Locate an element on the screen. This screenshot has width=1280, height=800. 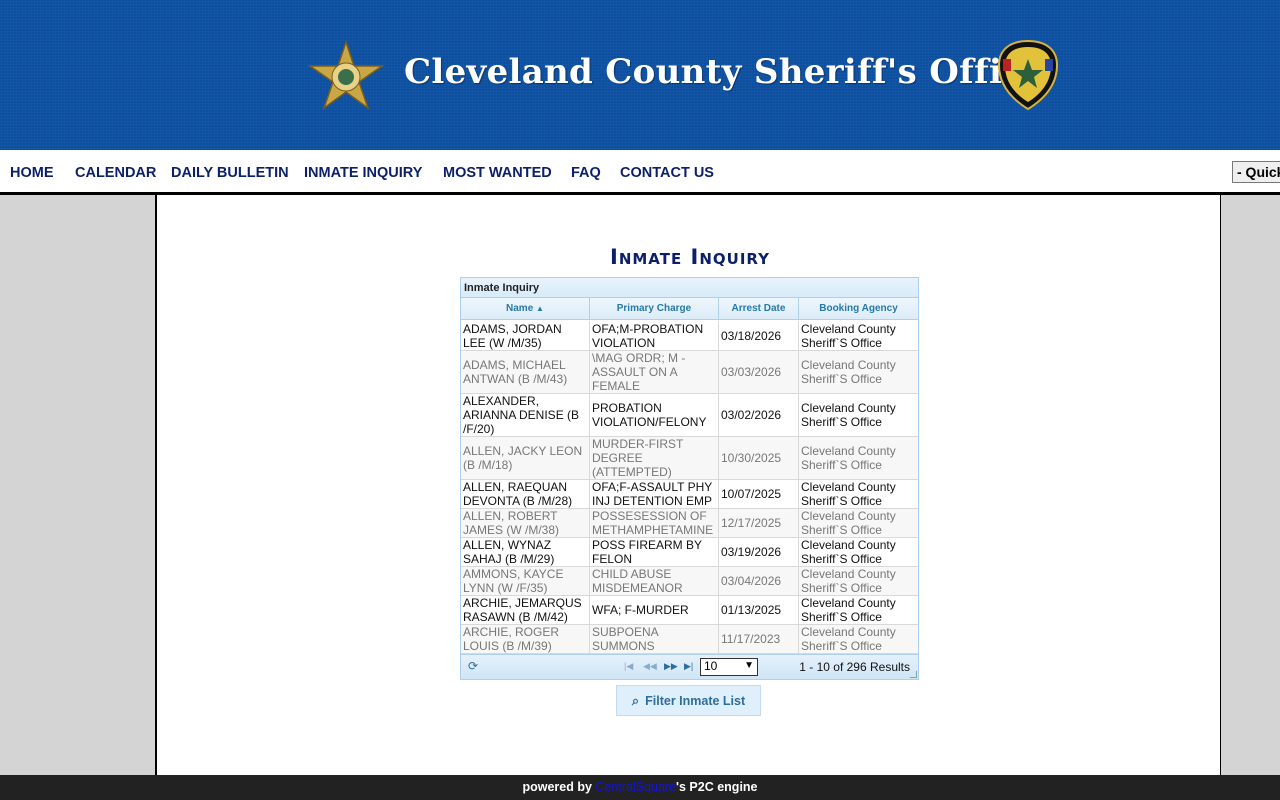
grid-caption: Inmate Inquiry is located at coordinates (689, 288).